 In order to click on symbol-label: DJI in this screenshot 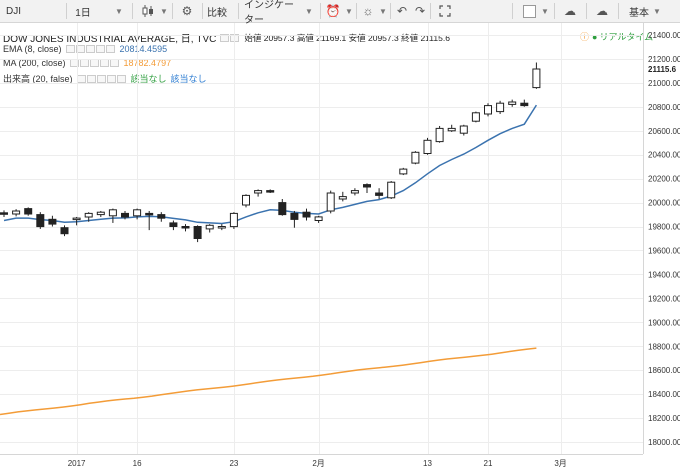, I will do `click(13, 11)`.